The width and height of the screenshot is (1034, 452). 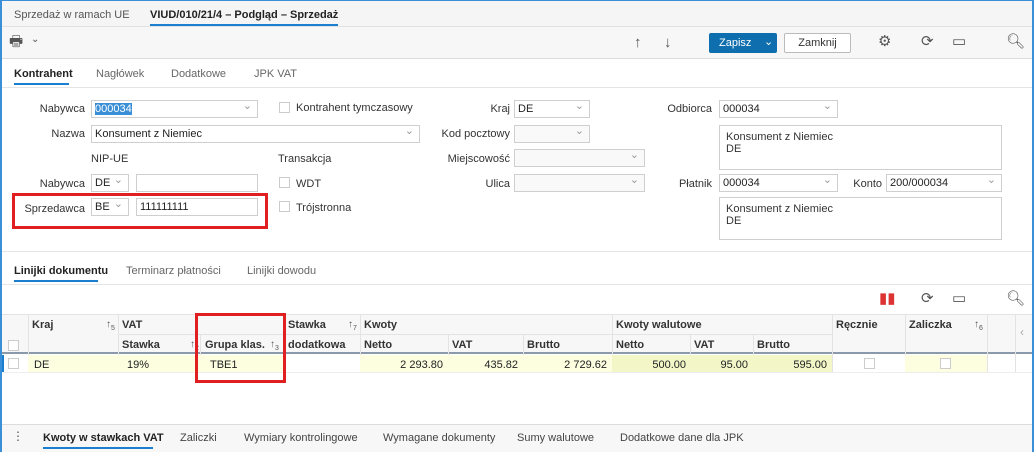 I want to click on close-button: Zamknij, so click(x=817, y=43).